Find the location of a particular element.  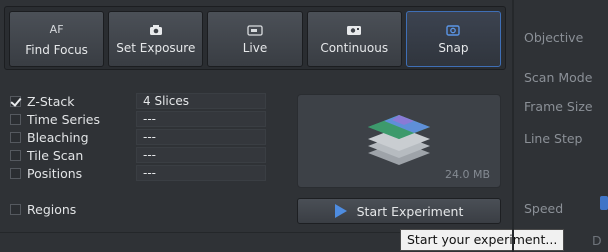

start-experiment-label: Start Experiment is located at coordinates (410, 211).